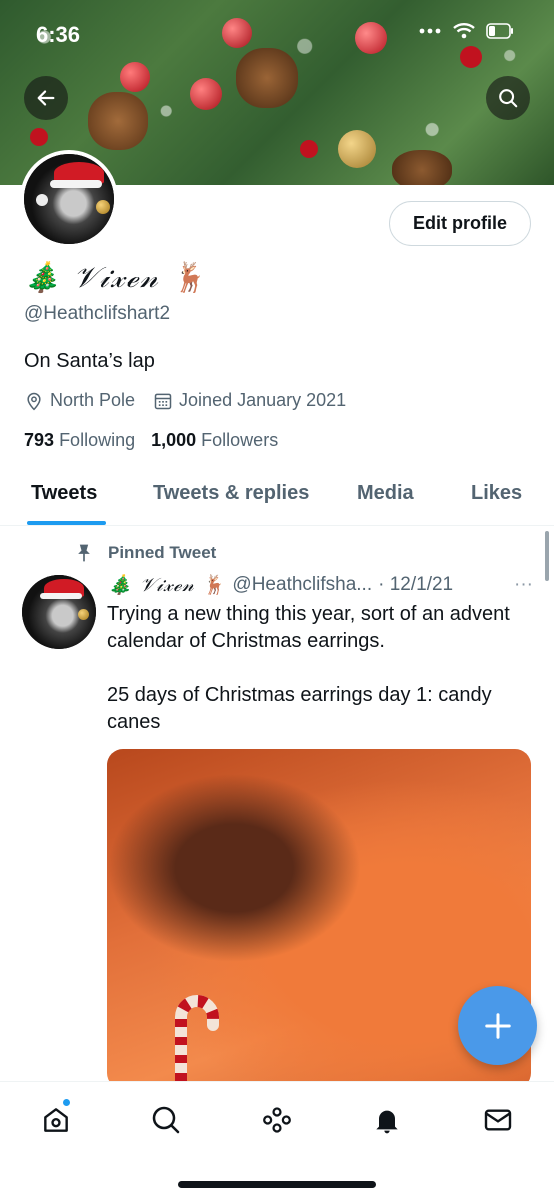  What do you see at coordinates (64, 493) in the screenshot?
I see `tab-tweets: Tweets` at bounding box center [64, 493].